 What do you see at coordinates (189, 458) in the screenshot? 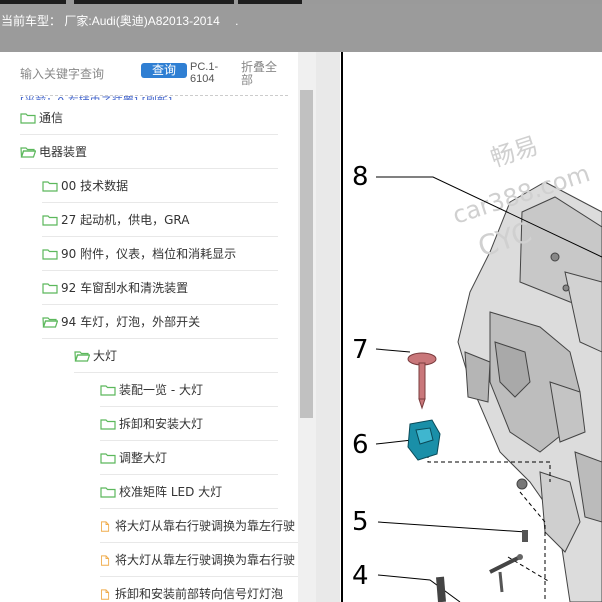
I see `tree-node: 调整大灯` at bounding box center [189, 458].